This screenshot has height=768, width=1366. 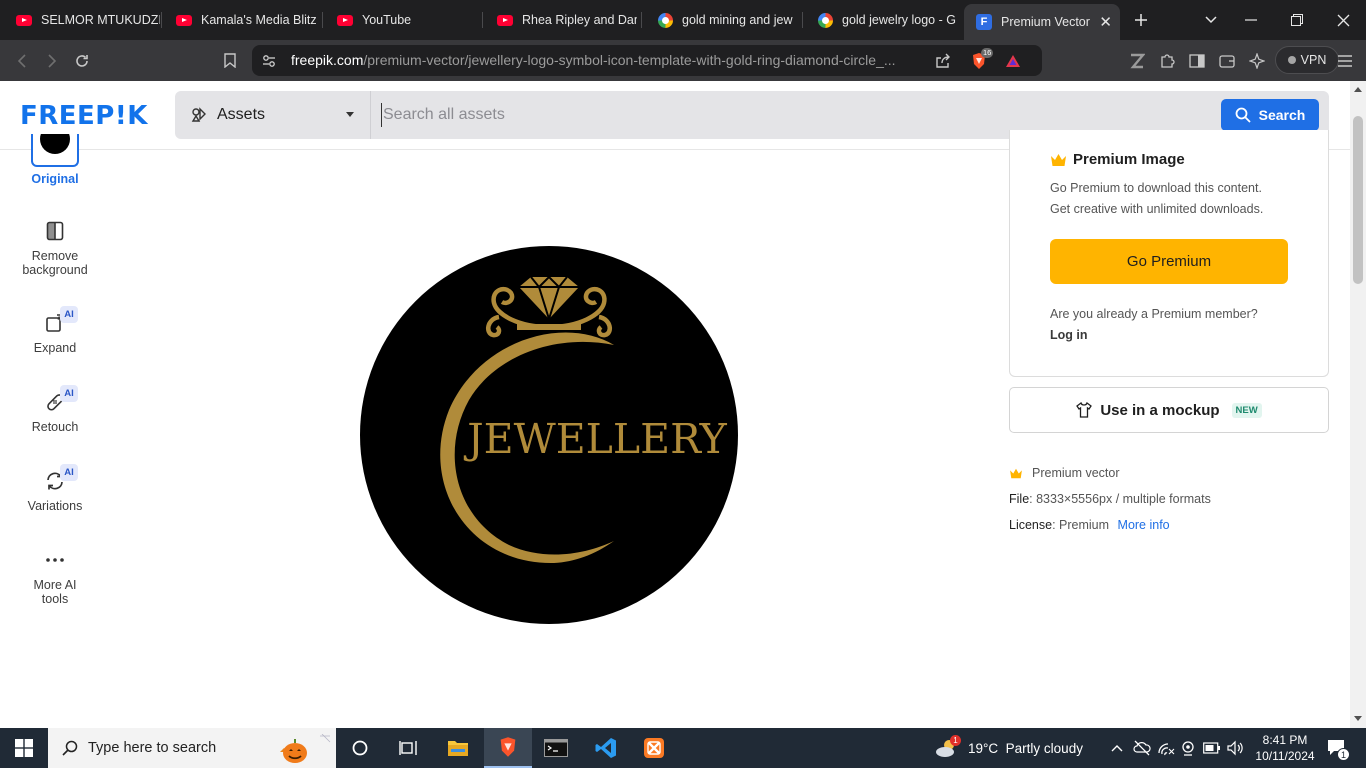 What do you see at coordinates (1019, 499) in the screenshot?
I see `file-label: File` at bounding box center [1019, 499].